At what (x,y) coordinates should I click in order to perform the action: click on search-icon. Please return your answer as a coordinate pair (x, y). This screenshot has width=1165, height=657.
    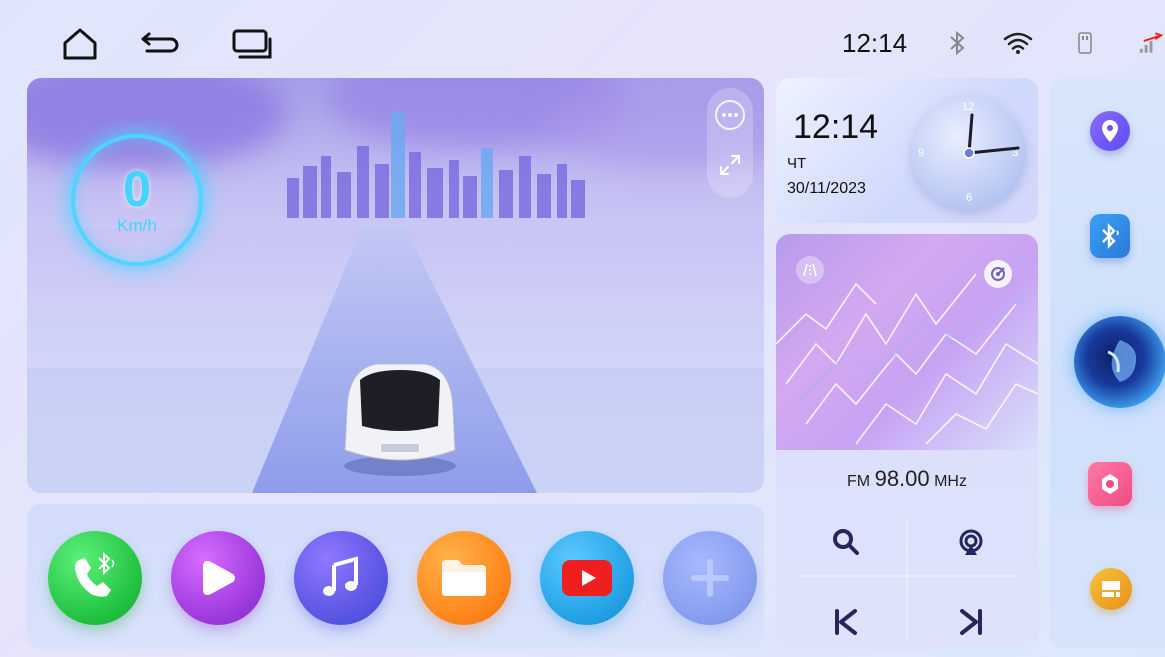
    Looking at the image, I should click on (846, 542).